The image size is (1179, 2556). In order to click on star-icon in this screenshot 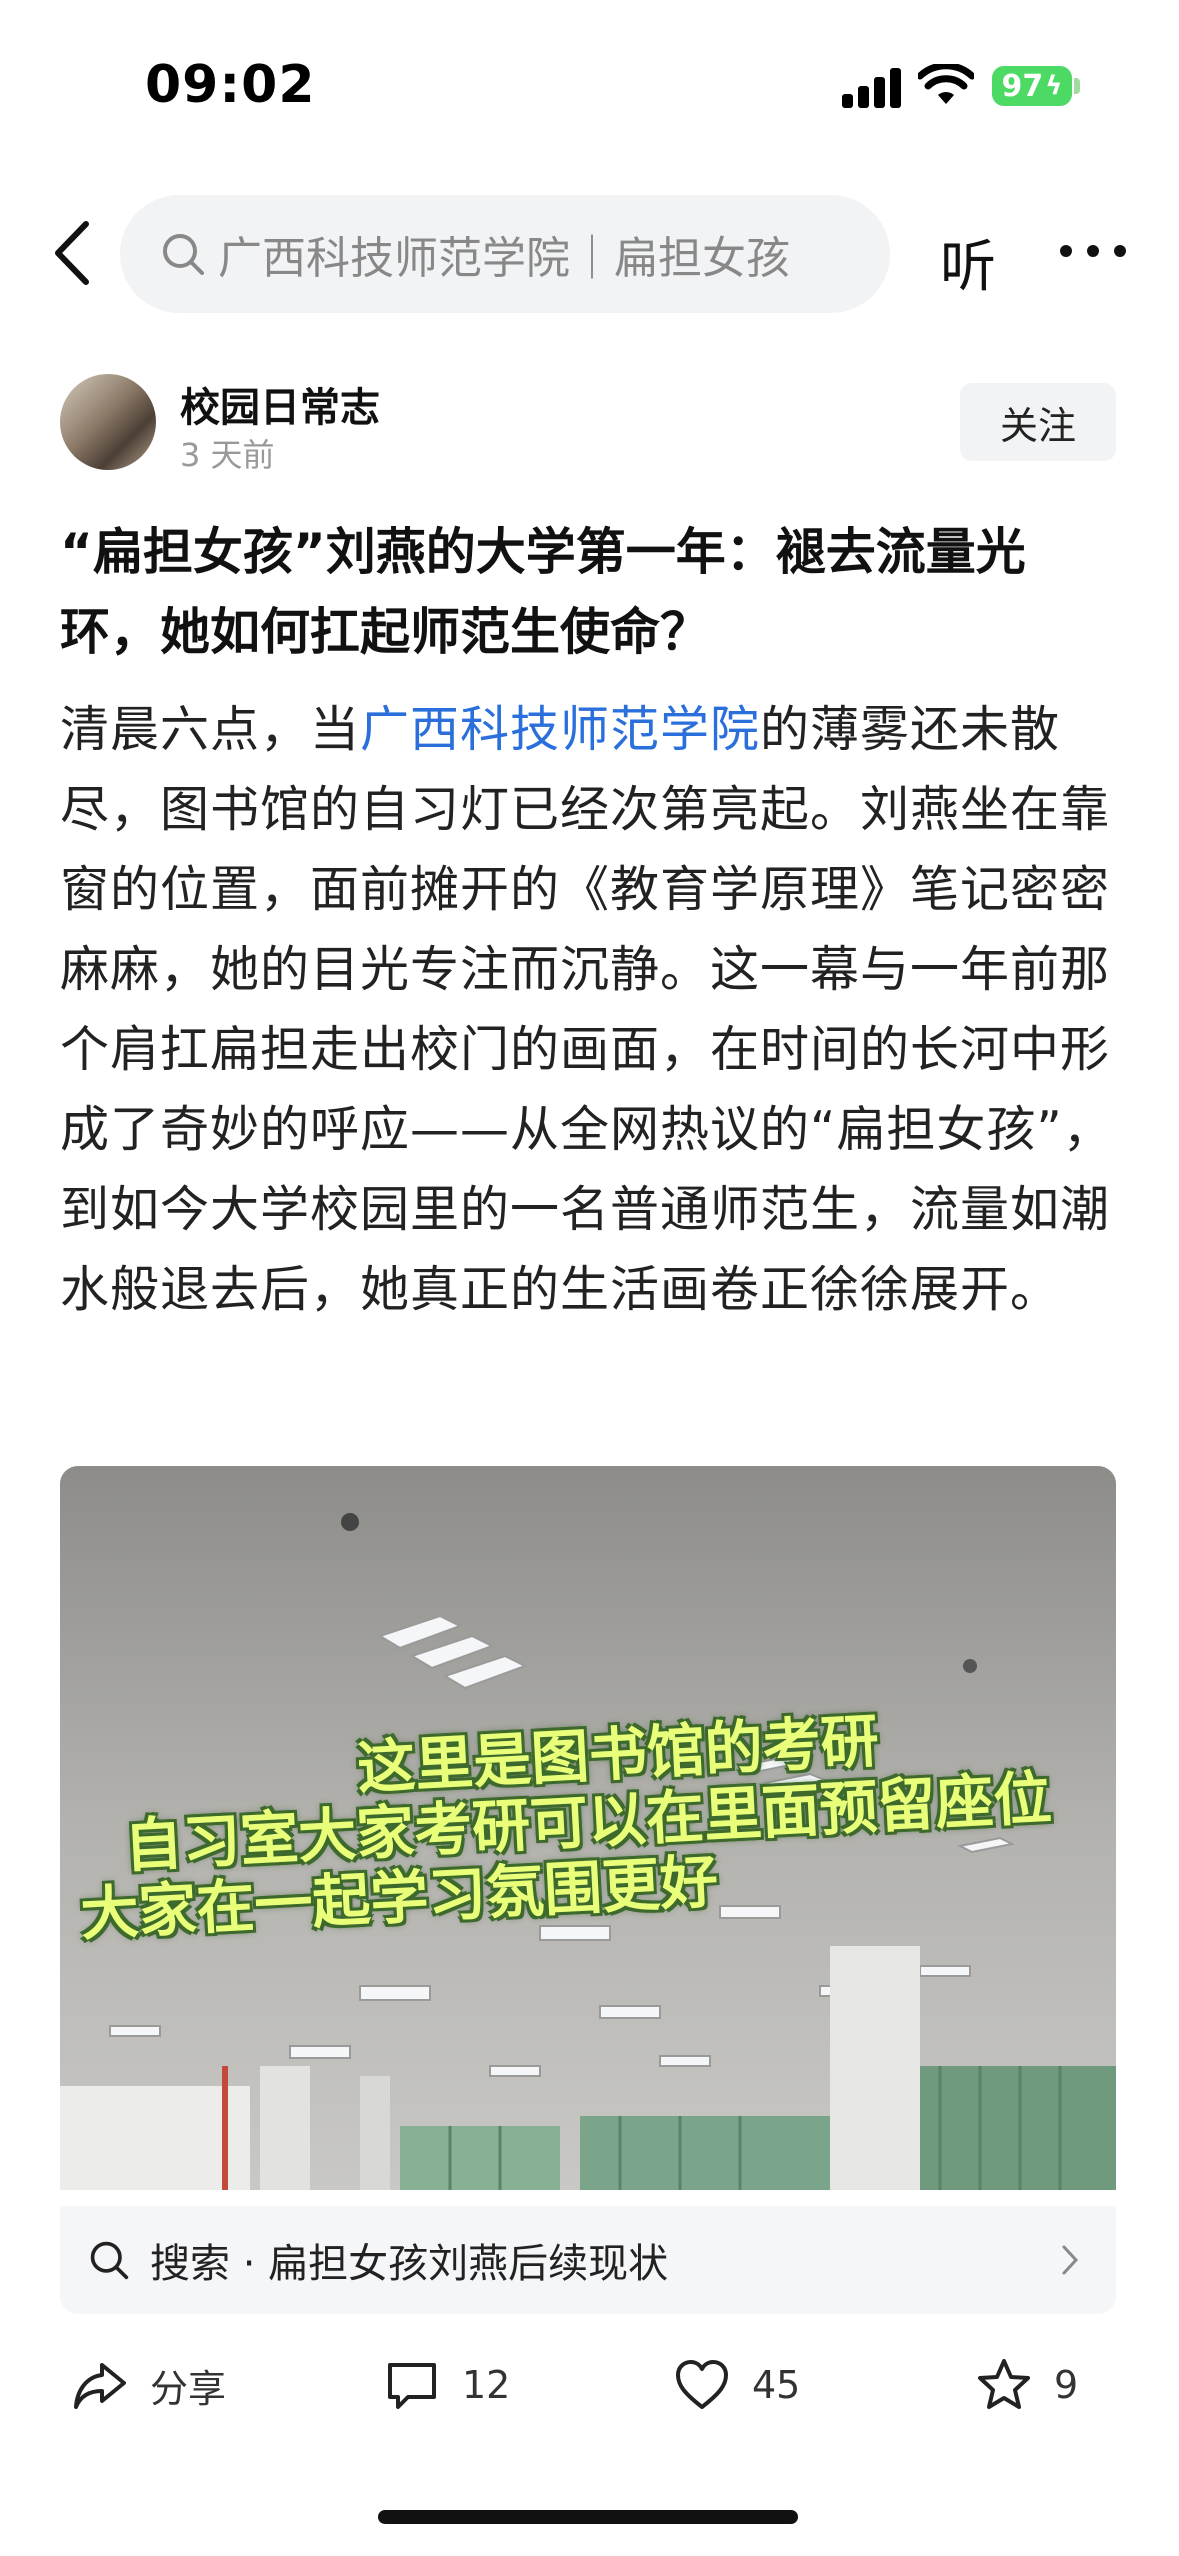, I will do `click(1004, 2384)`.